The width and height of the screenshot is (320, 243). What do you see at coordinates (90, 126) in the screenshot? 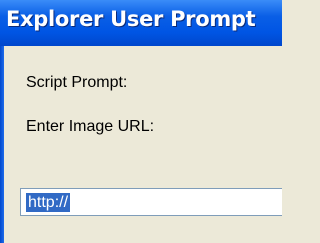
I see `prompt-message: Enter Image URL:` at bounding box center [90, 126].